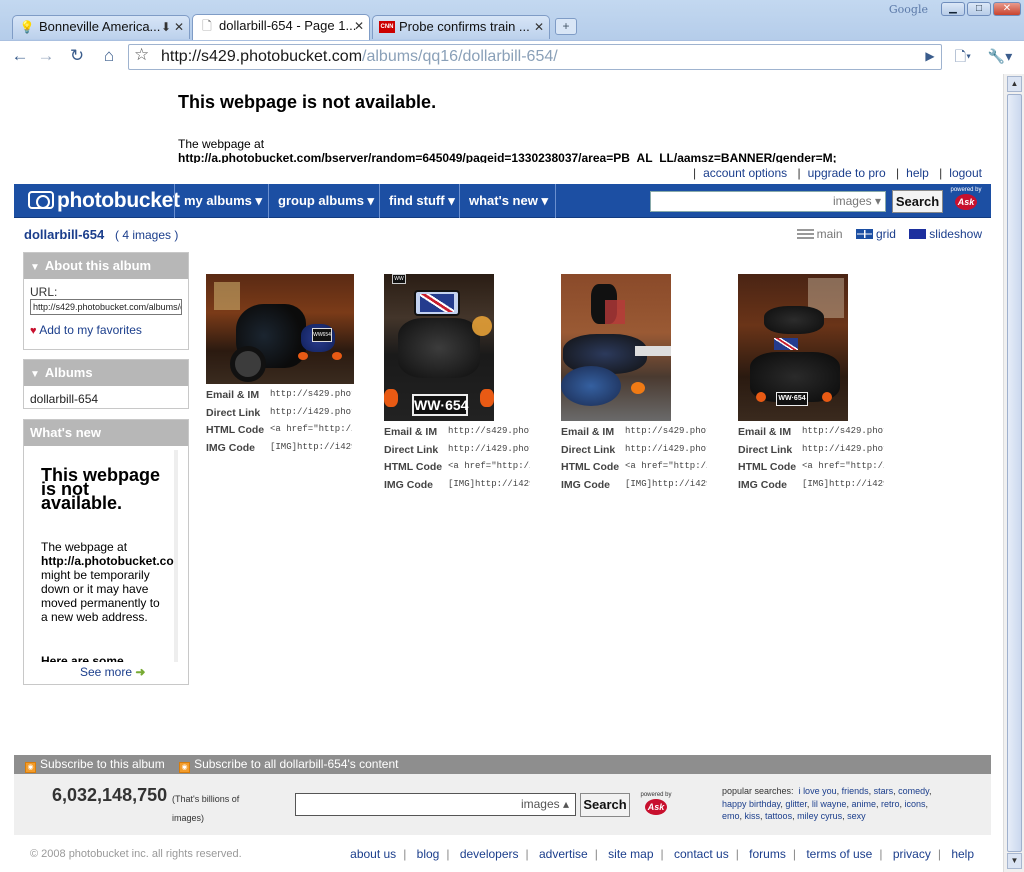 This screenshot has height=872, width=1024. What do you see at coordinates (1007, 9) in the screenshot?
I see `close-window-button: ✕` at bounding box center [1007, 9].